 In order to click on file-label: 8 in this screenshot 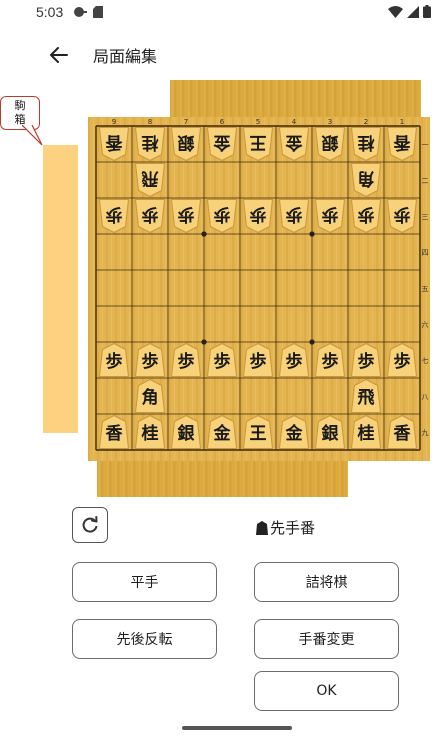, I will do `click(150, 122)`.